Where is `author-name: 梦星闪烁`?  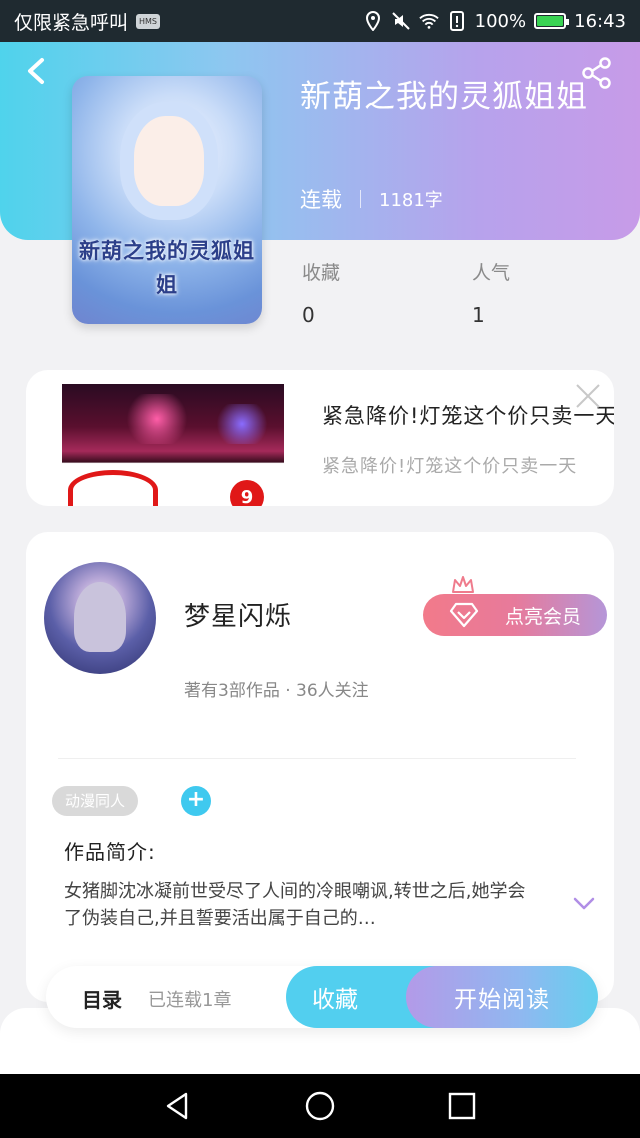
author-name: 梦星闪烁 is located at coordinates (238, 614).